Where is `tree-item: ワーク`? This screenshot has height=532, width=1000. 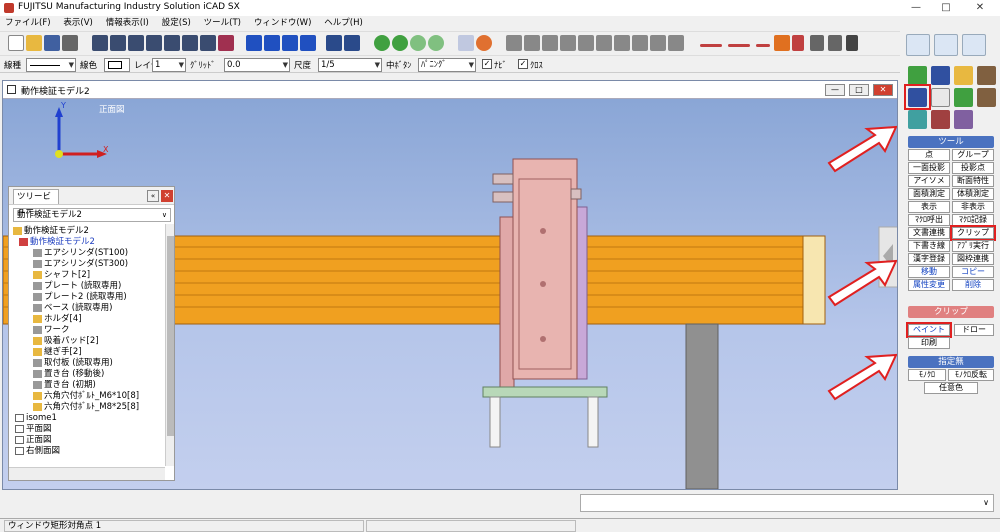 tree-item: ワーク is located at coordinates (51, 330).